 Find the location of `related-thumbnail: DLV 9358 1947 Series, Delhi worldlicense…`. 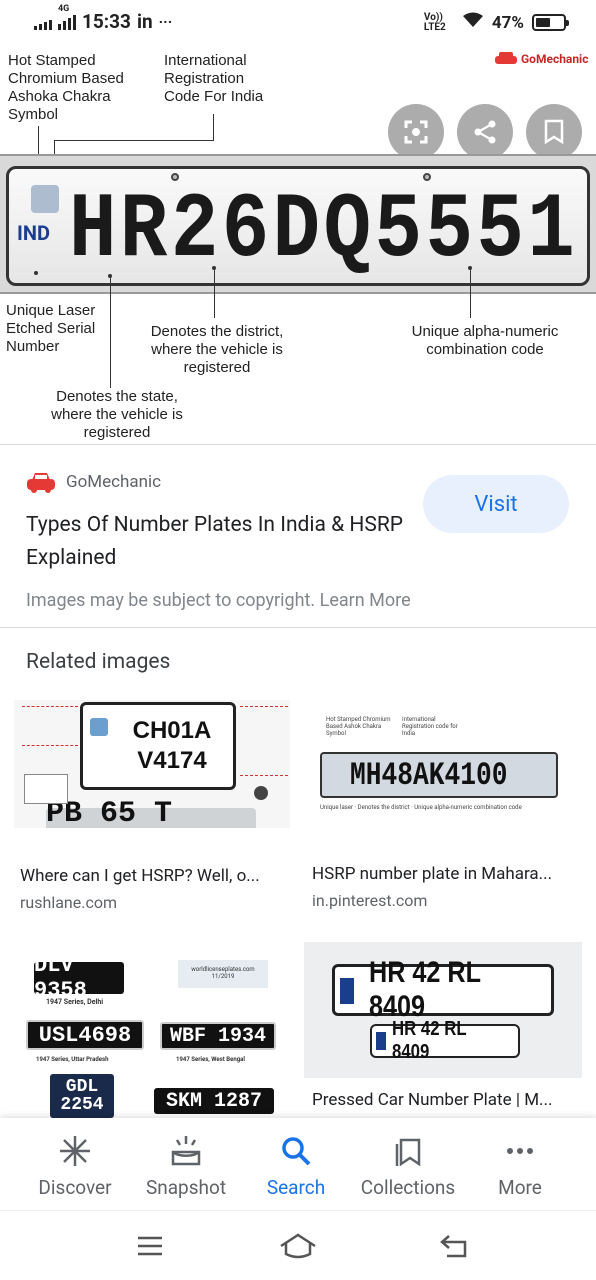

related-thumbnail: DLV 9358 1947 Series, Delhi worldlicense… is located at coordinates (153, 1030).